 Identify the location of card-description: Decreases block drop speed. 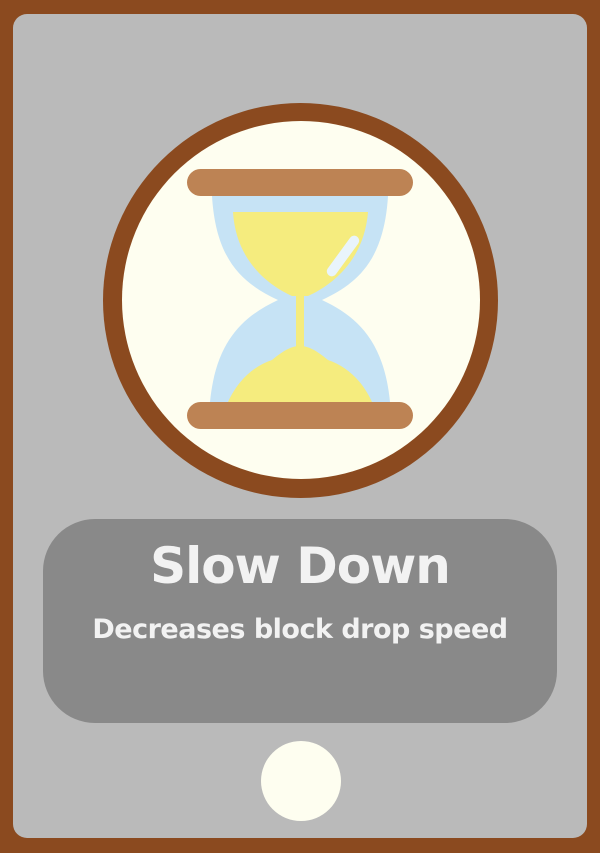
(300, 629).